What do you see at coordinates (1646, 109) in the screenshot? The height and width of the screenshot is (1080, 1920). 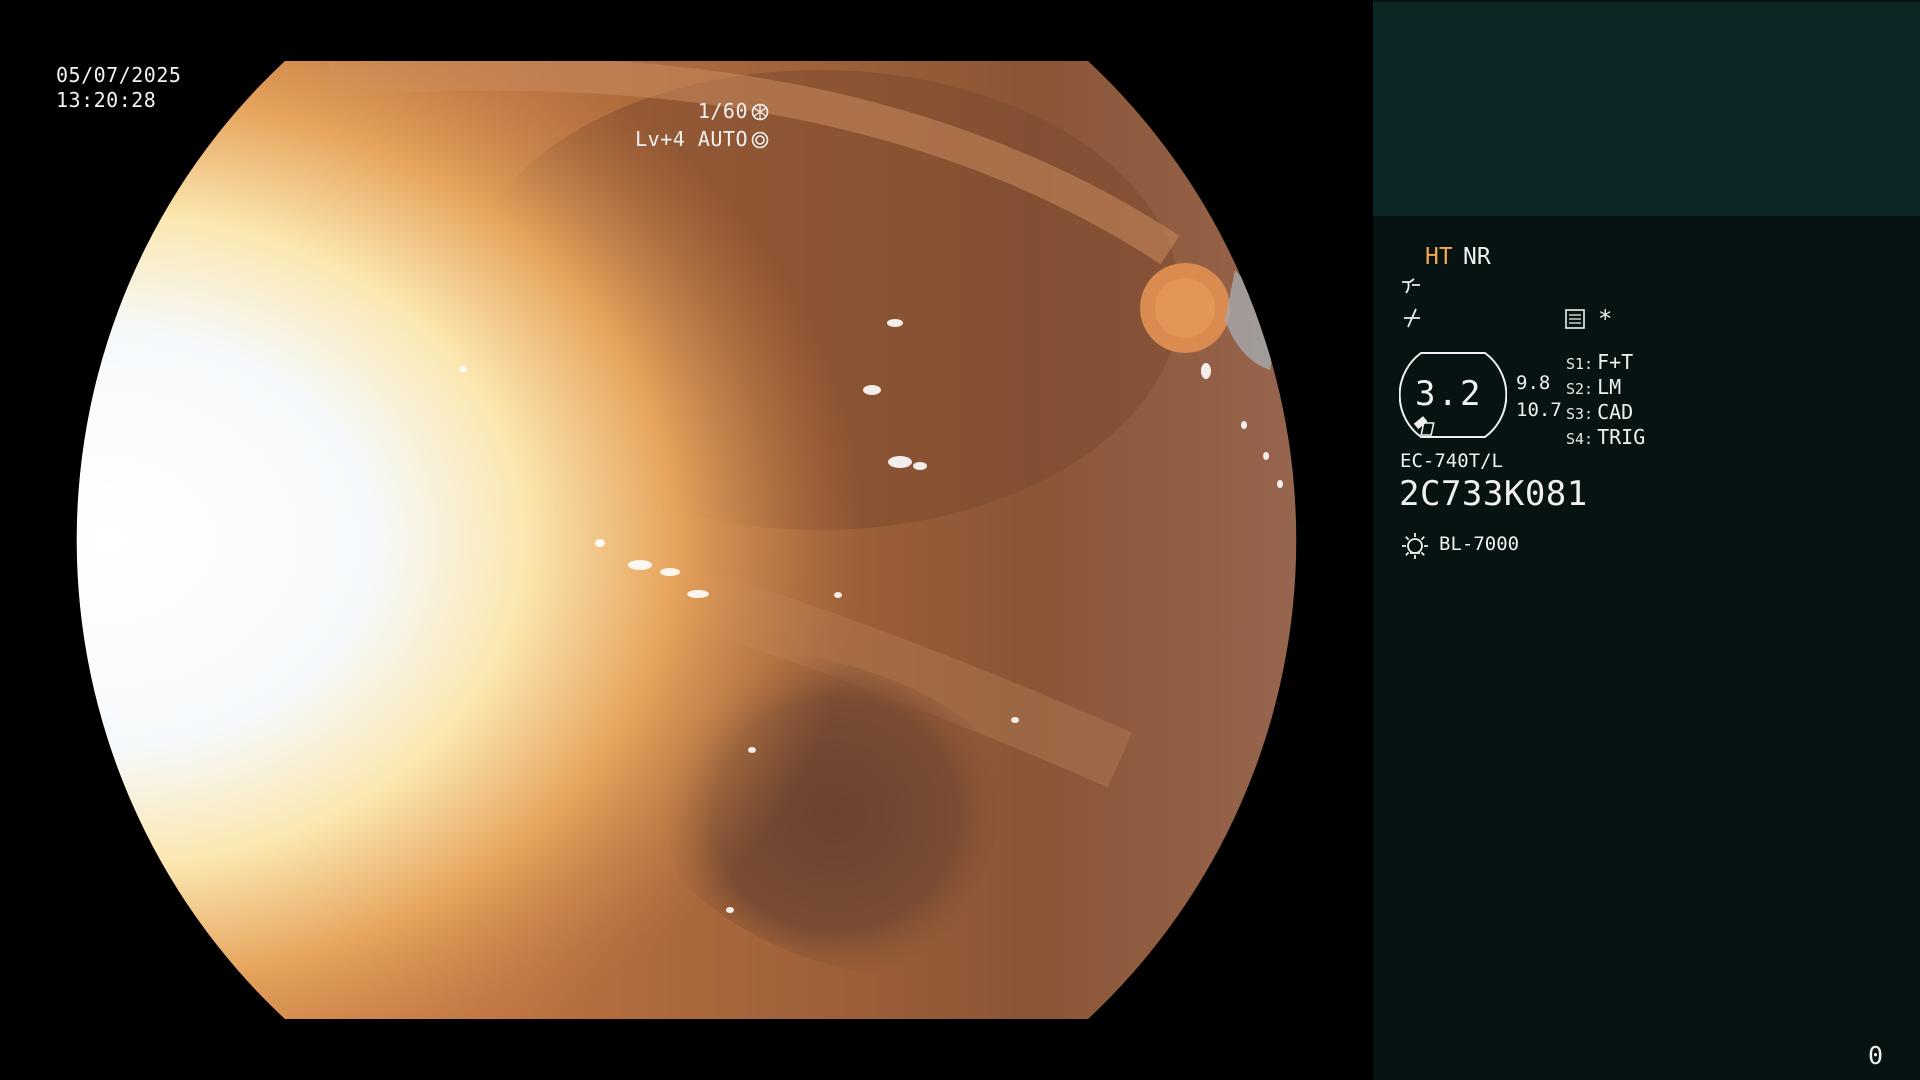 I see `thumbnail-area` at bounding box center [1646, 109].